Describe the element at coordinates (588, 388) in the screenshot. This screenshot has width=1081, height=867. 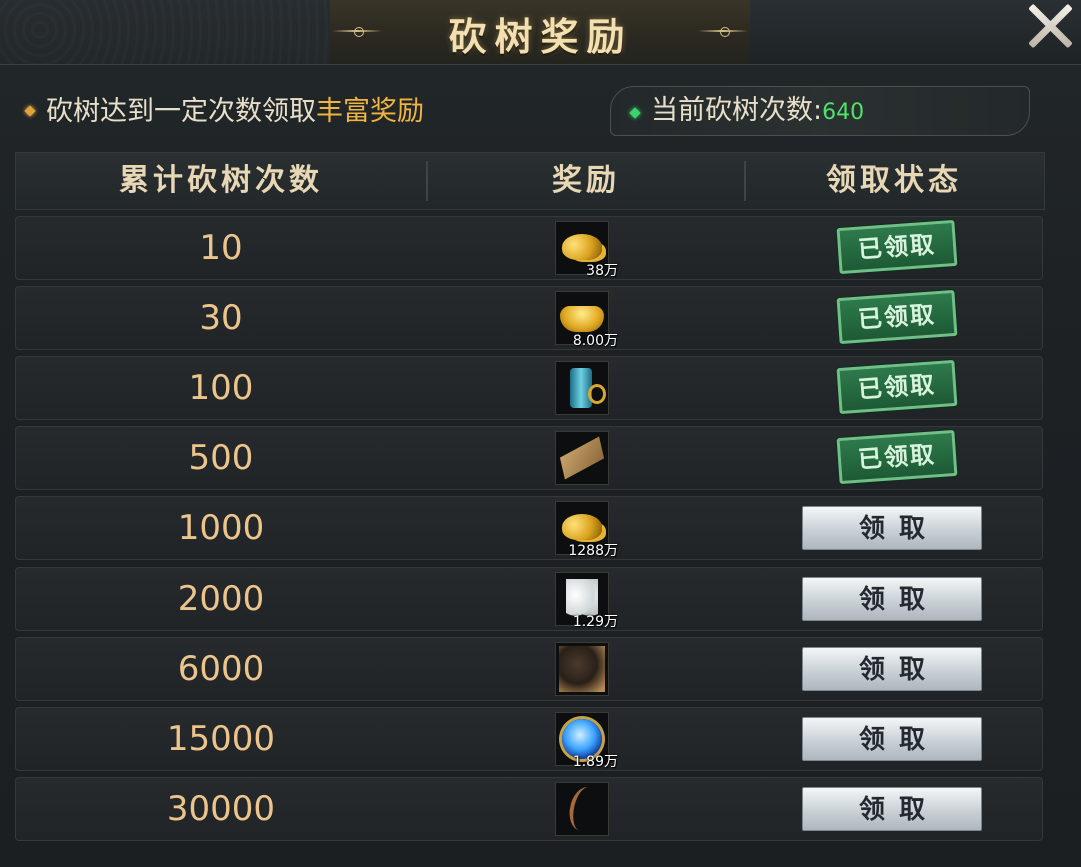
I see `scroll-icon` at that location.